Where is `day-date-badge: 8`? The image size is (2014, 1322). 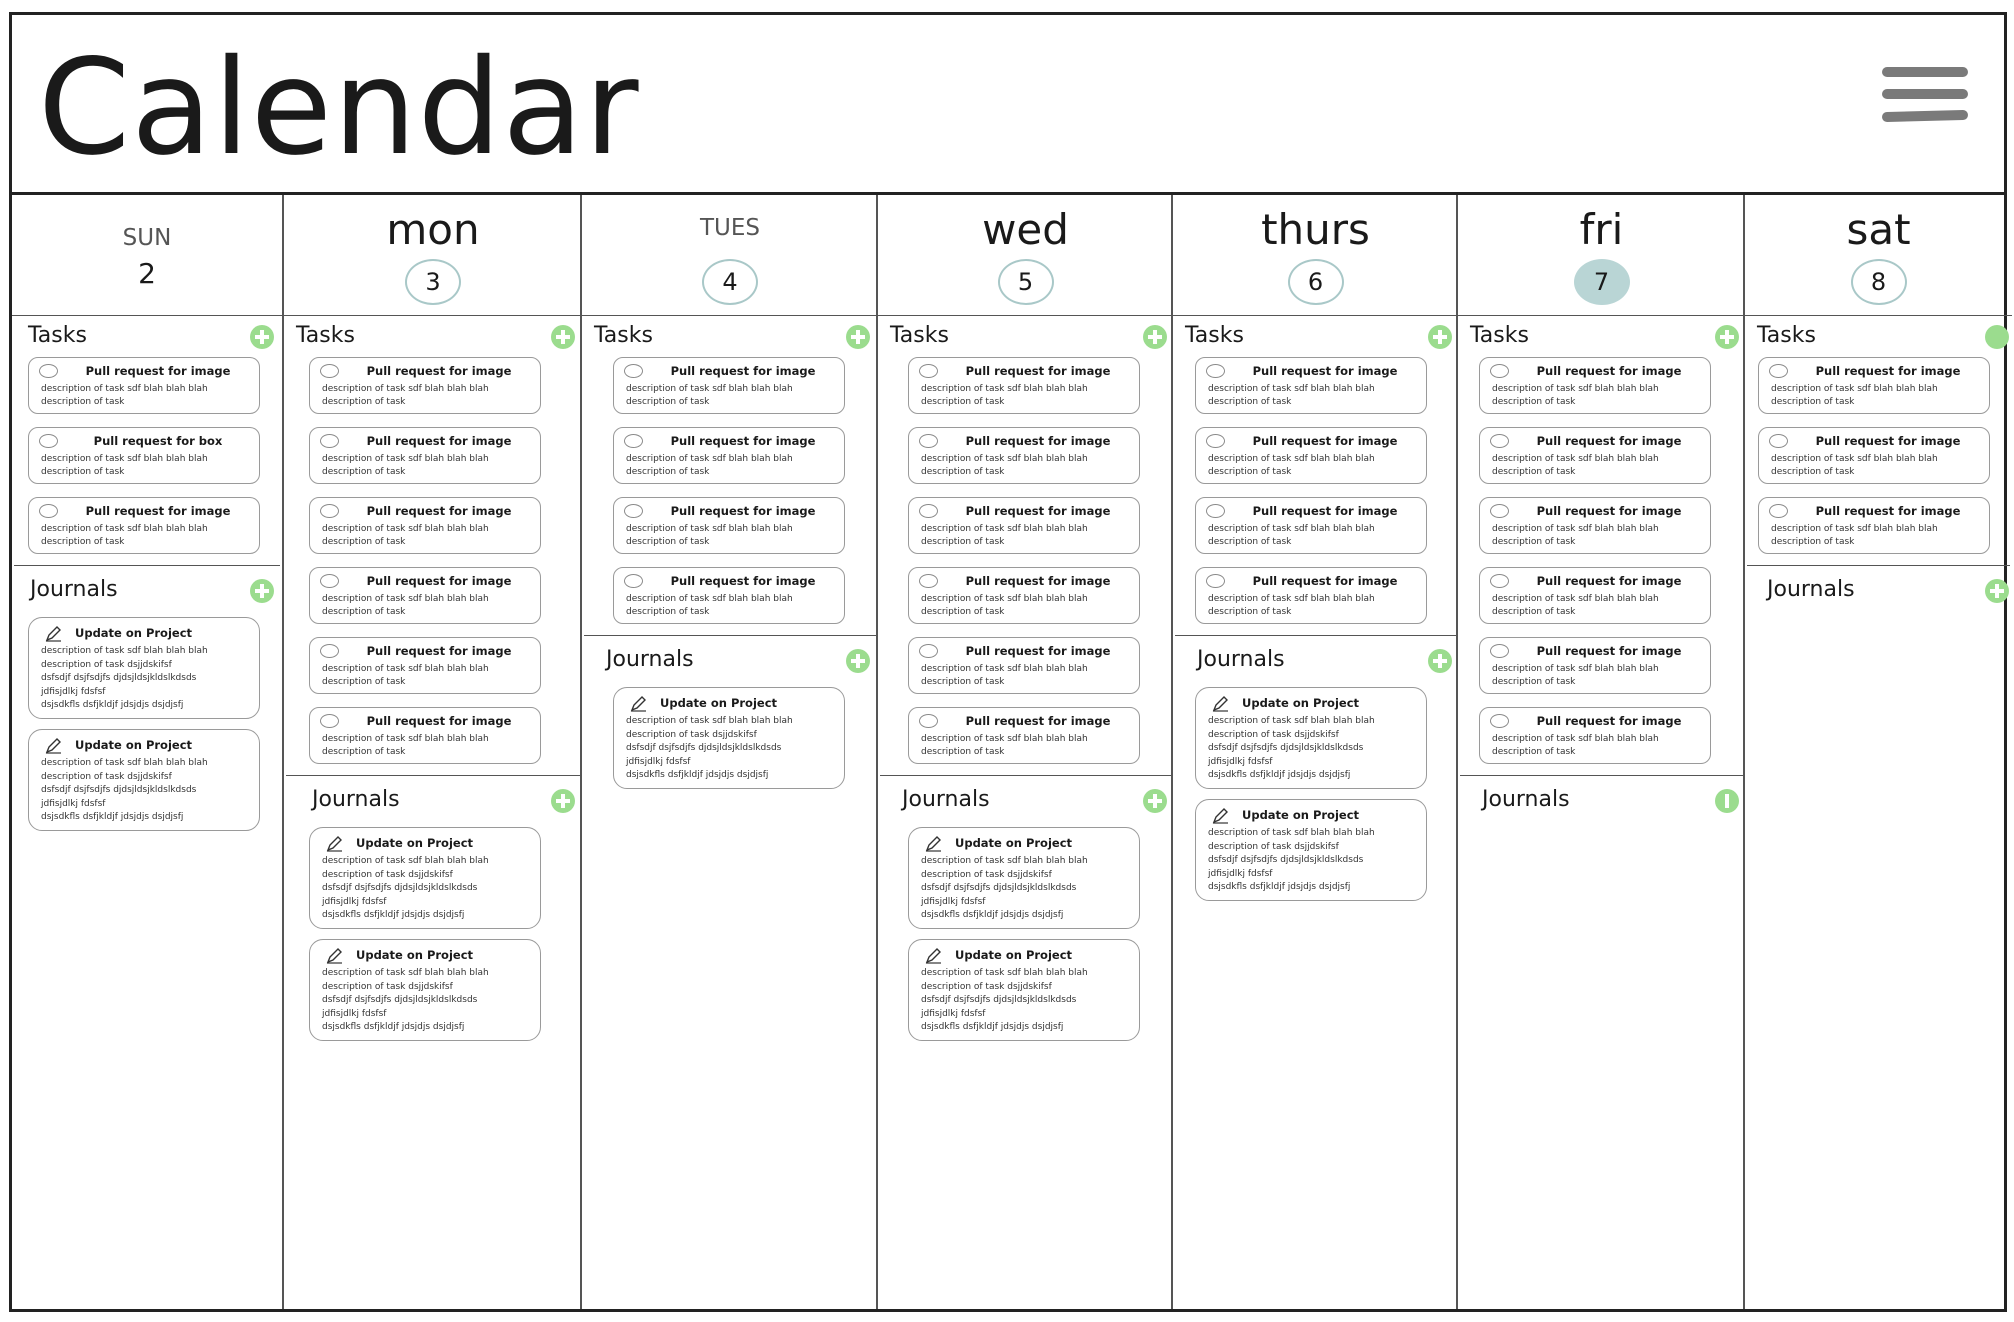
day-date-badge: 8 is located at coordinates (1878, 282).